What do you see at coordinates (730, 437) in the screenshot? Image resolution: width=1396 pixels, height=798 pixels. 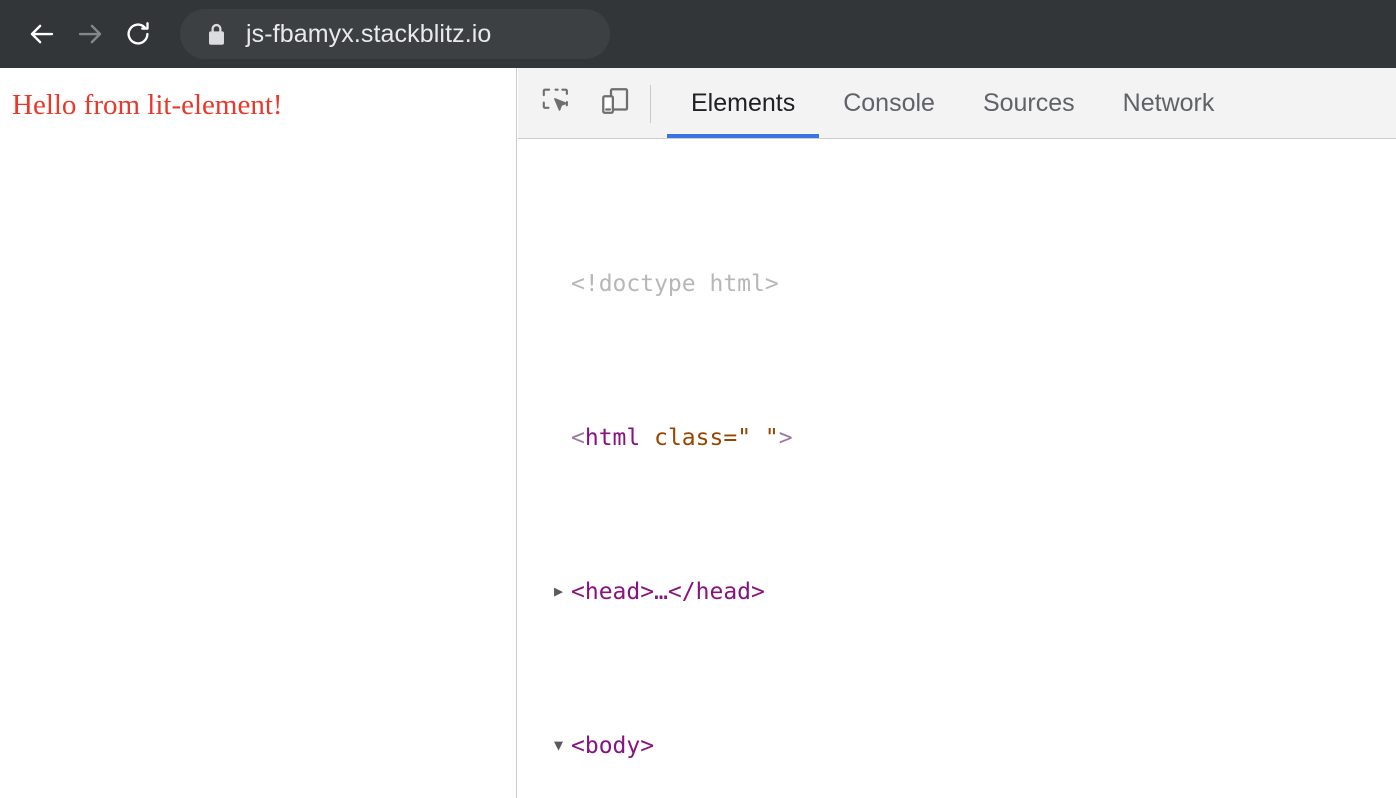 I see `html-attr-eq: =` at bounding box center [730, 437].